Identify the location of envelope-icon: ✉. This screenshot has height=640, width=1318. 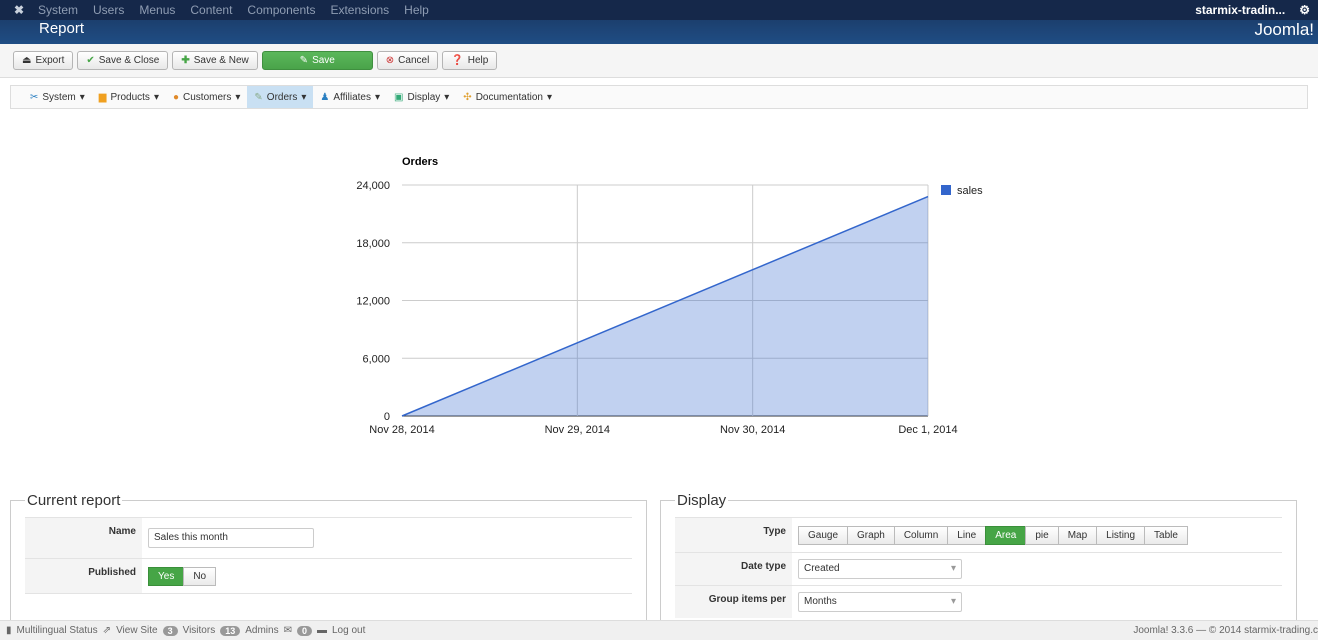
(287, 630).